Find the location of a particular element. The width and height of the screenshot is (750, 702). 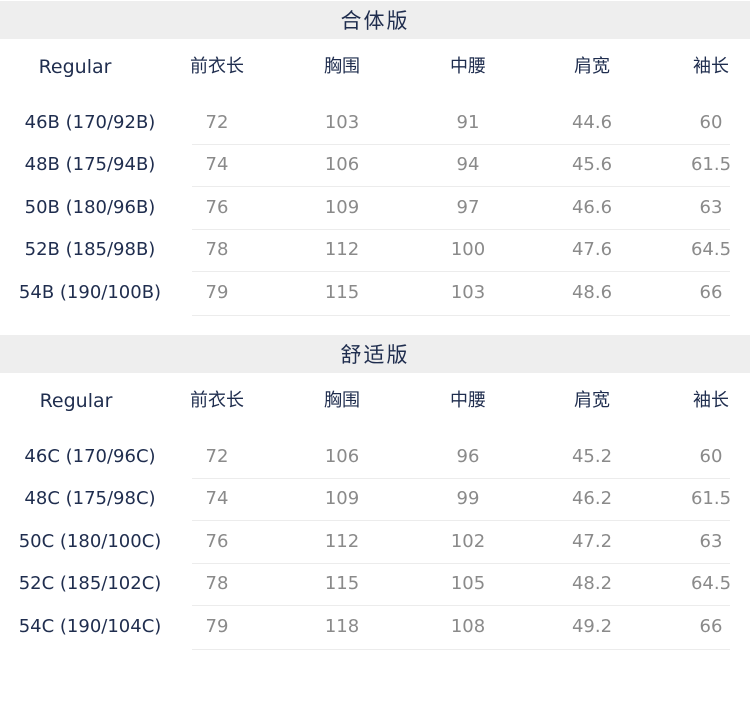

chest-value: 103 is located at coordinates (342, 122).